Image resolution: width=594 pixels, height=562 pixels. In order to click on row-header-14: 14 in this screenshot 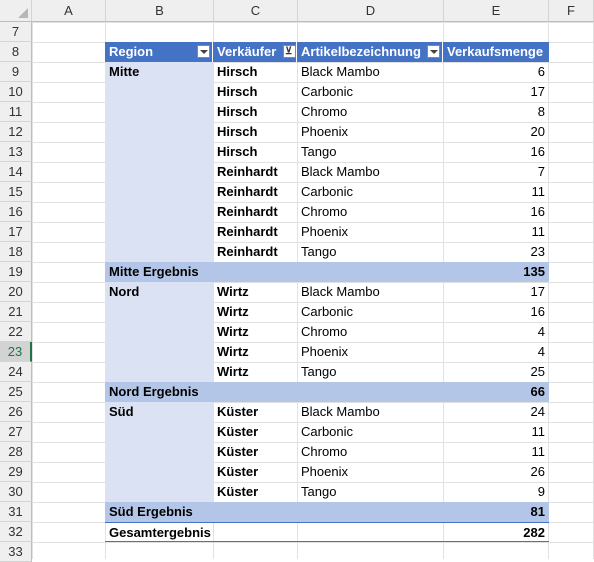, I will do `click(16, 172)`.